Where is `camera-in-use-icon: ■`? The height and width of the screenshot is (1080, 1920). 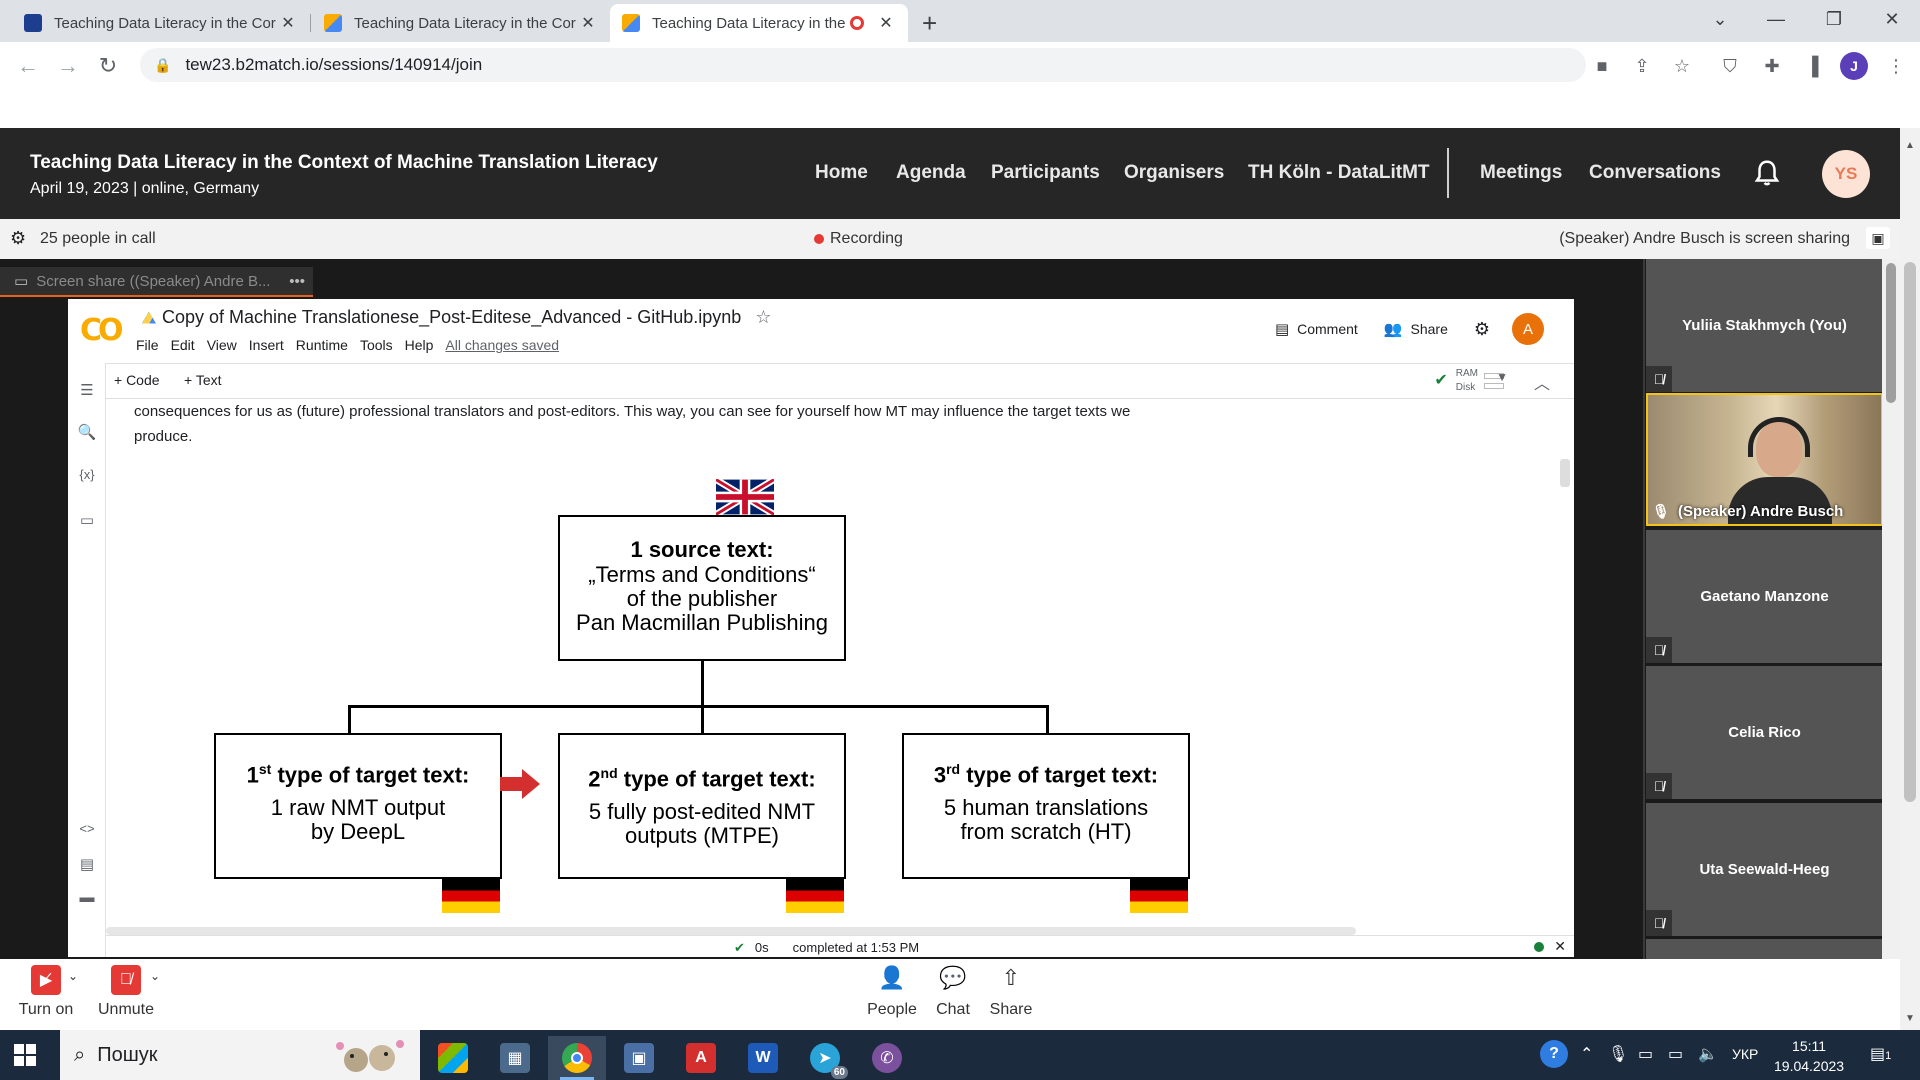 camera-in-use-icon: ■ is located at coordinates (1602, 66).